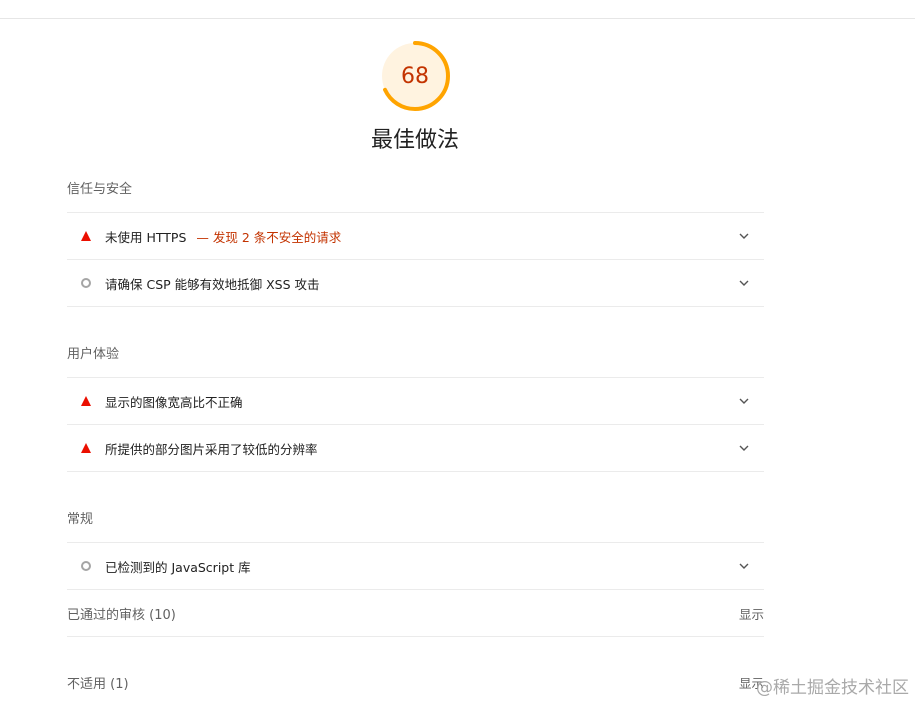  Describe the element at coordinates (415, 448) in the screenshot. I see `audit-image-resolution: 所提供的部分图片采用了较低的分辨率` at that location.